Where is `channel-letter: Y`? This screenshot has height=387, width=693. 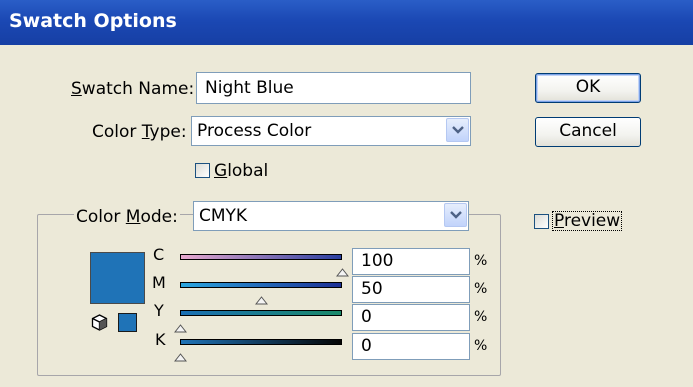
channel-letter: Y is located at coordinates (159, 310).